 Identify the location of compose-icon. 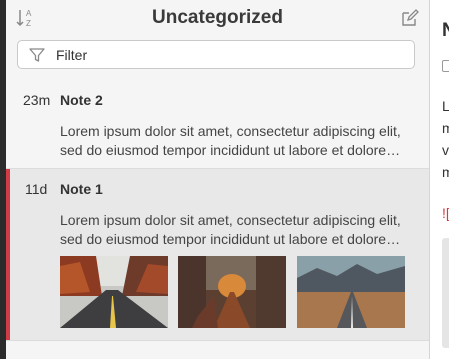
(410, 18).